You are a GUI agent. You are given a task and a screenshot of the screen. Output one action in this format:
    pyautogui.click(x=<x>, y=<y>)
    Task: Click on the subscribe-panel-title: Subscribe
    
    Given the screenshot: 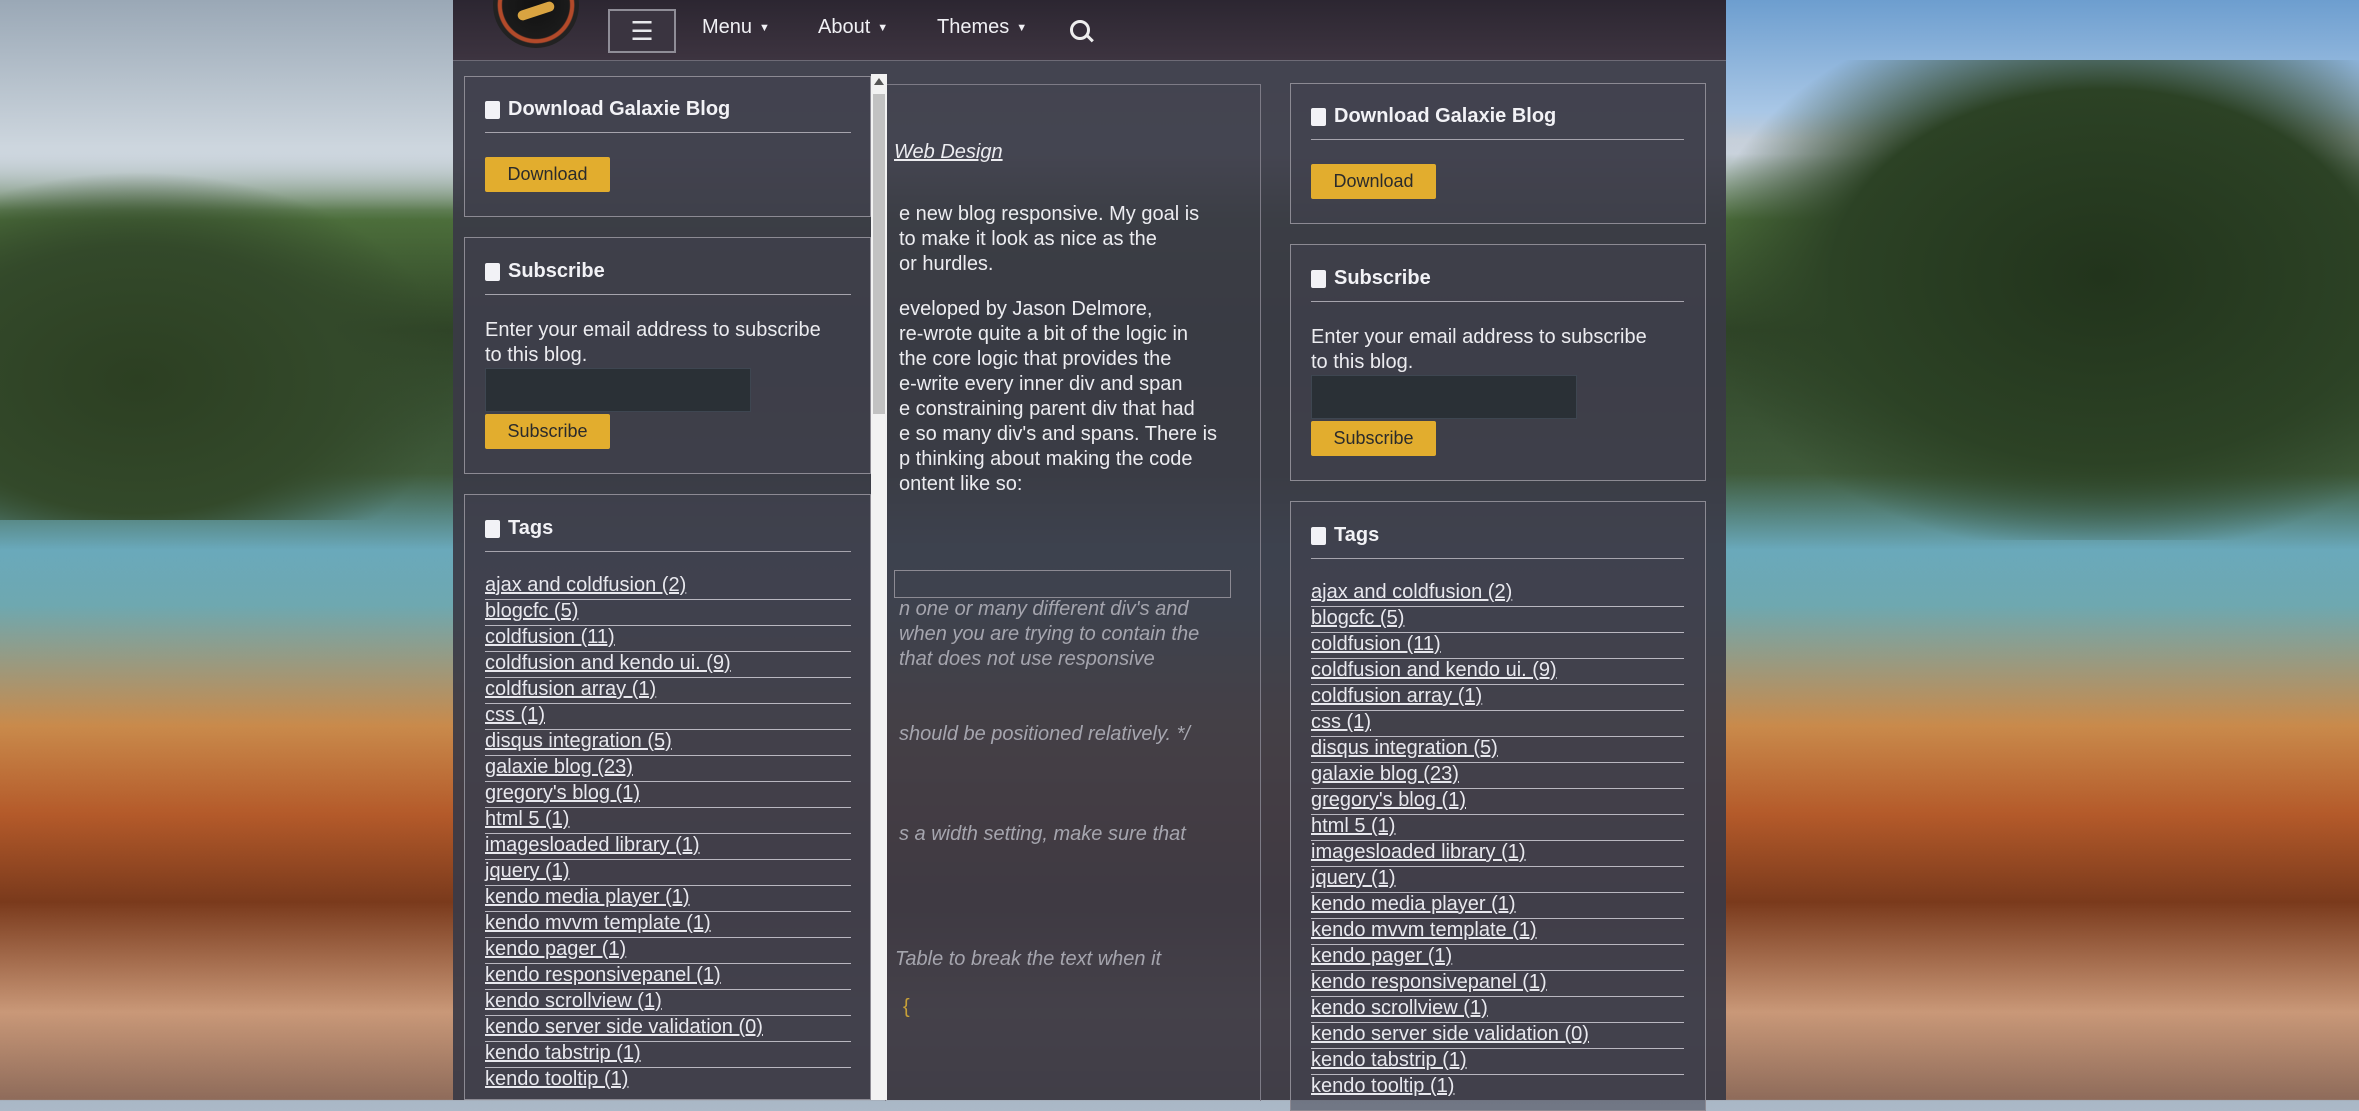 What is the action you would take?
    pyautogui.click(x=545, y=271)
    